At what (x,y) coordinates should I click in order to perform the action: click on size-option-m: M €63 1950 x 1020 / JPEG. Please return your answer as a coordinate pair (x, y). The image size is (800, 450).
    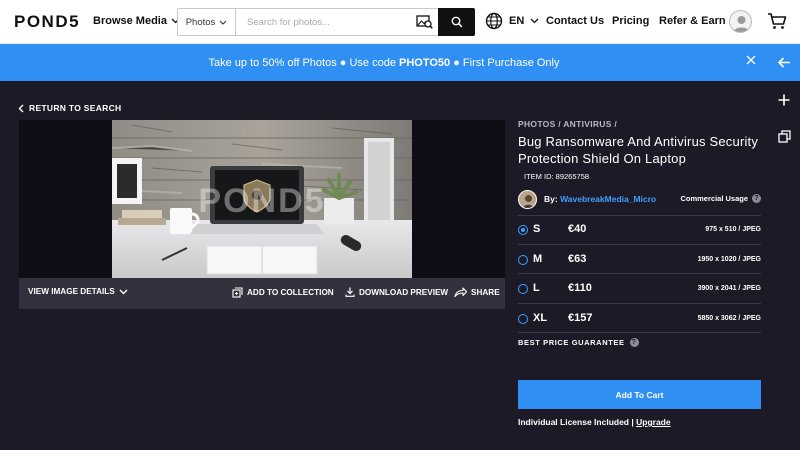
    Looking at the image, I should click on (639, 259).